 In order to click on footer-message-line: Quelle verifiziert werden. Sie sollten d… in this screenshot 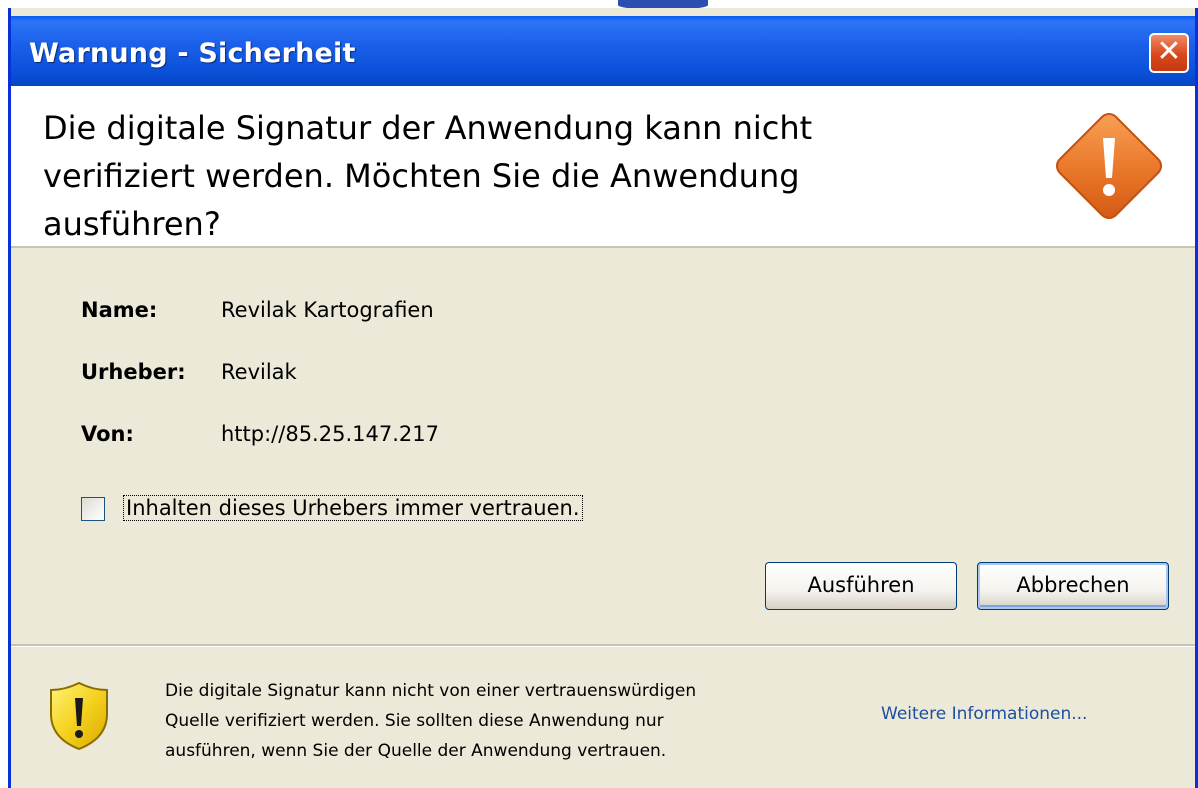, I will do `click(414, 721)`.